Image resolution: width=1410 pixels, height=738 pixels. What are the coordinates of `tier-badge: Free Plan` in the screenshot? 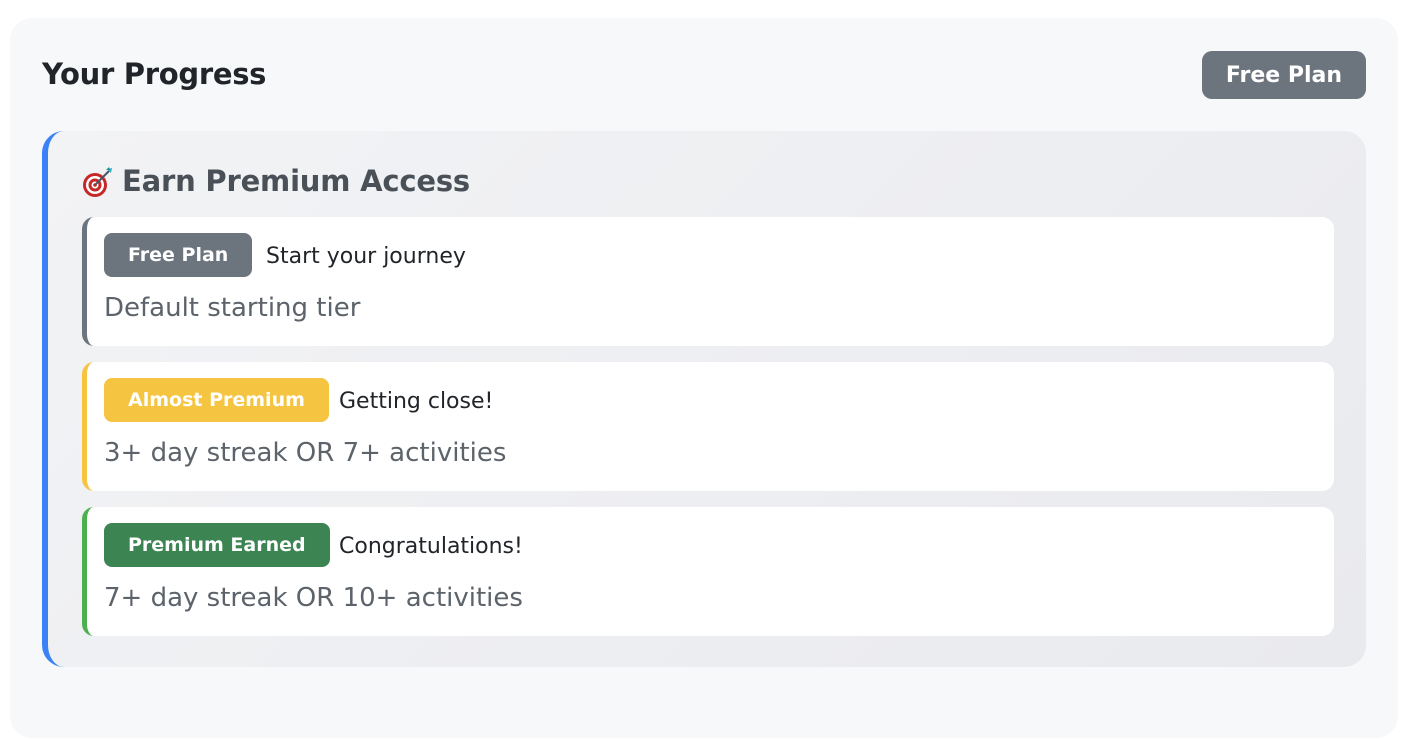 It's located at (178, 255).